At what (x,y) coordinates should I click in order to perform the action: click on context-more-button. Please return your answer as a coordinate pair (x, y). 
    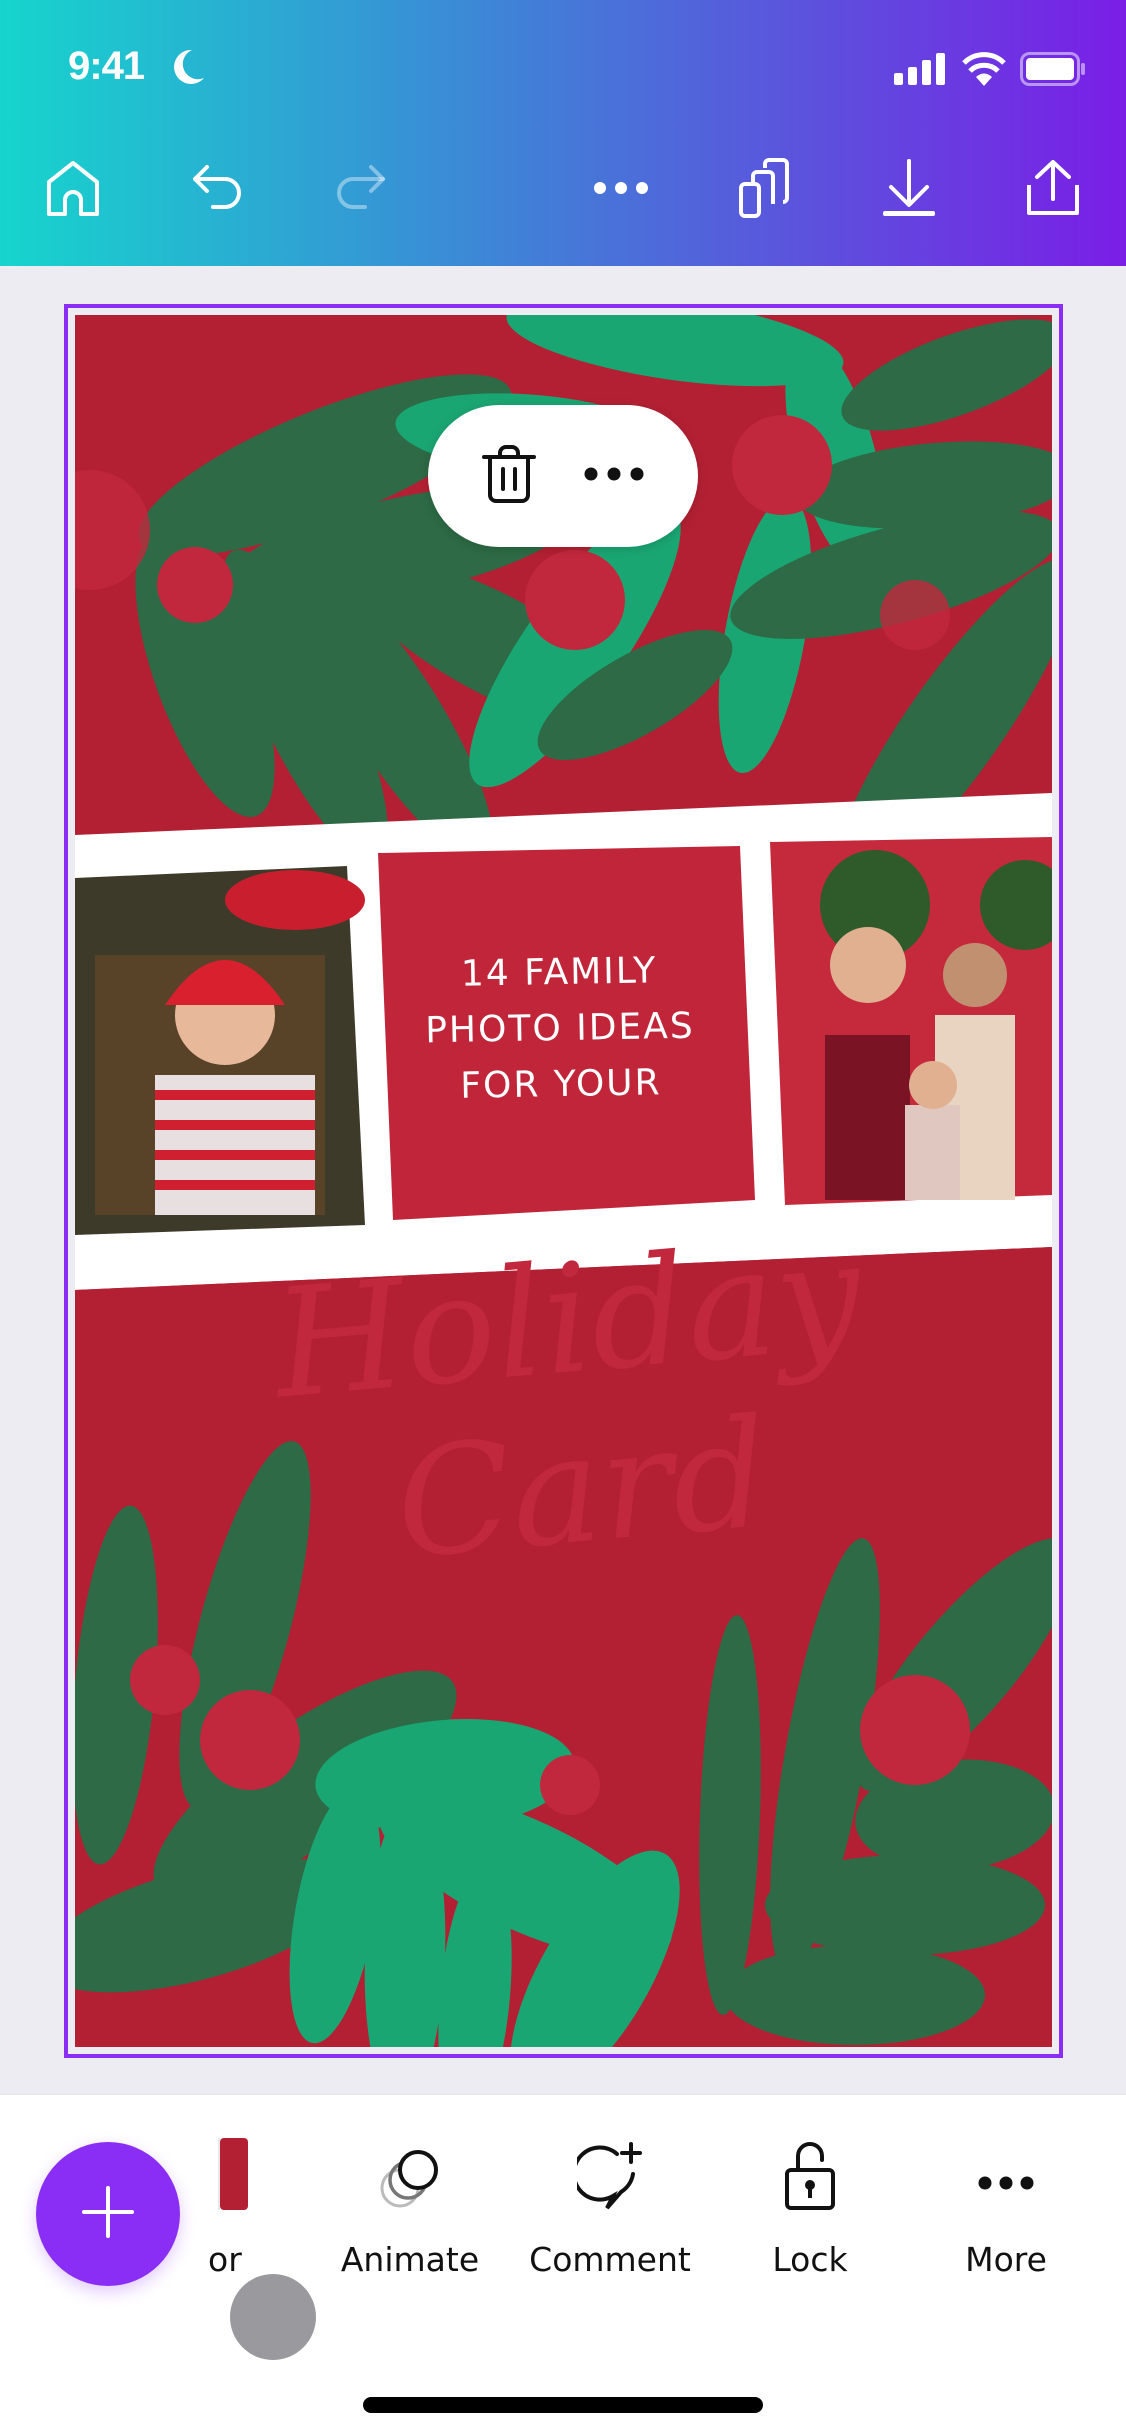
    Looking at the image, I should click on (614, 476).